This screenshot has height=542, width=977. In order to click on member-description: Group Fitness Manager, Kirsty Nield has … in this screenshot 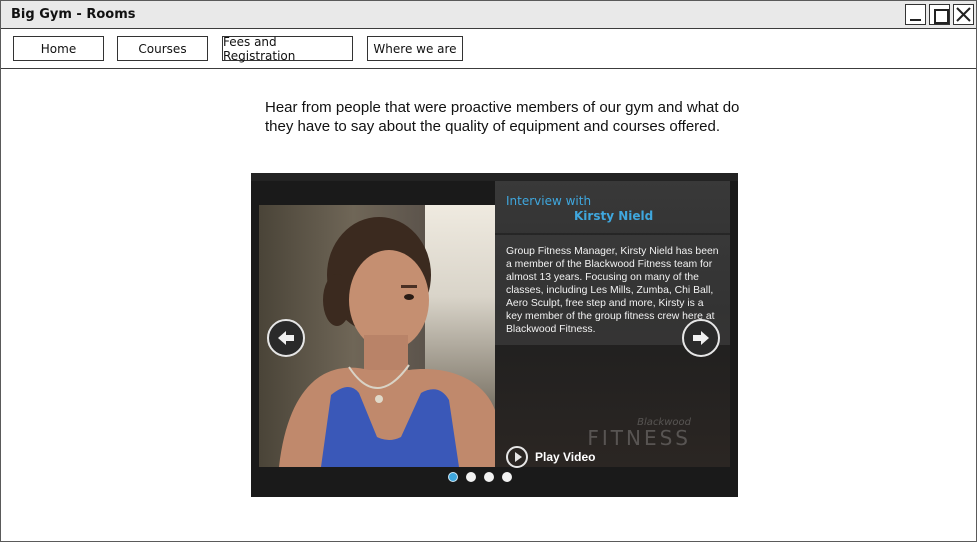, I will do `click(612, 290)`.